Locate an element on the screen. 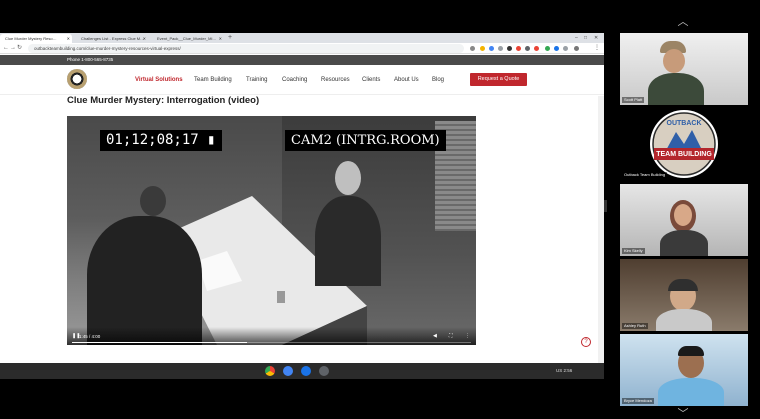  page-scrollbar is located at coordinates (601, 237).